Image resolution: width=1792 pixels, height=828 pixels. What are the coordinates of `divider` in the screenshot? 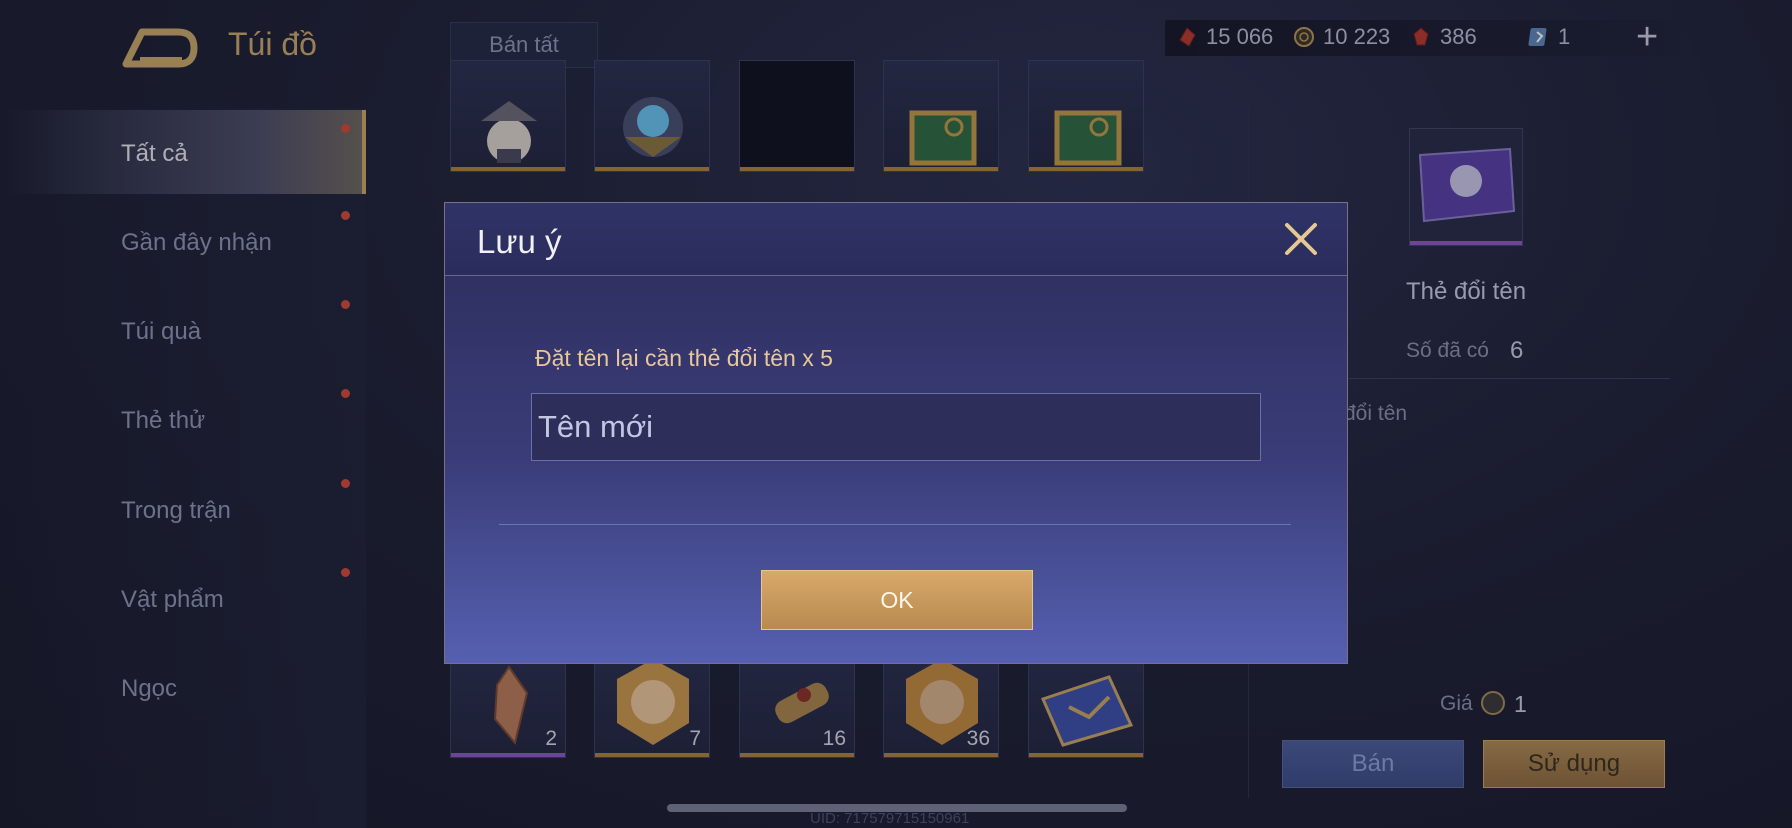 It's located at (895, 524).